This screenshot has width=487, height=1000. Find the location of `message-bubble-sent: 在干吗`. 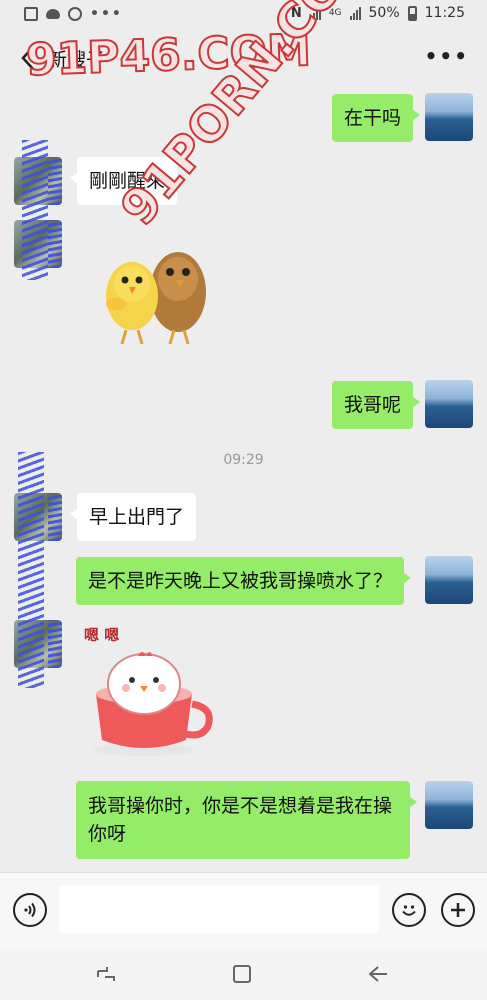

message-bubble-sent: 在干吗 is located at coordinates (376, 118).